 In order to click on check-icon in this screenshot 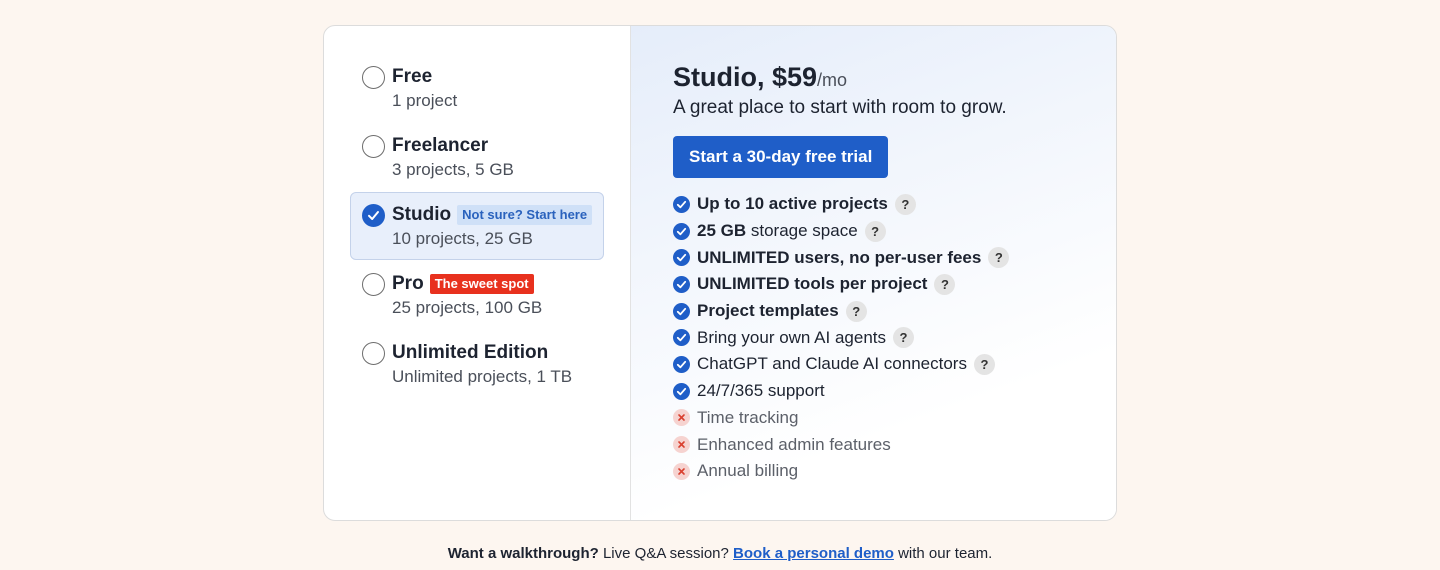, I will do `click(373, 215)`.